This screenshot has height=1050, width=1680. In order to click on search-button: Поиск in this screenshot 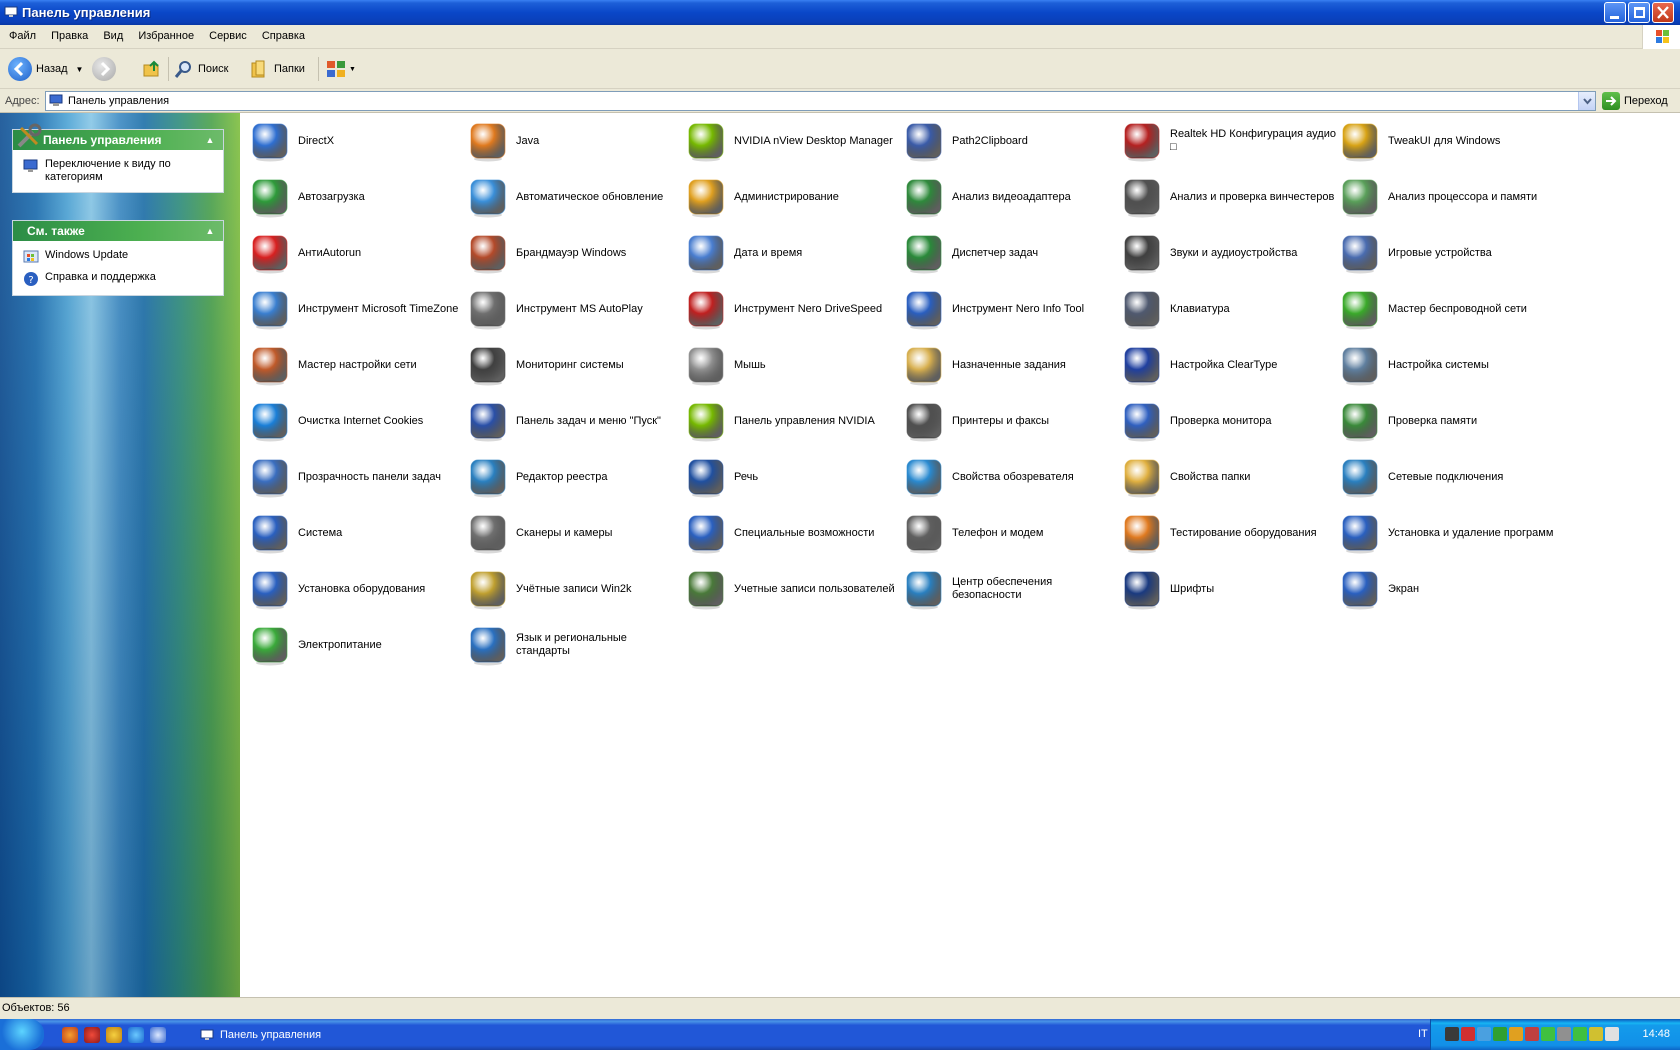, I will do `click(201, 69)`.